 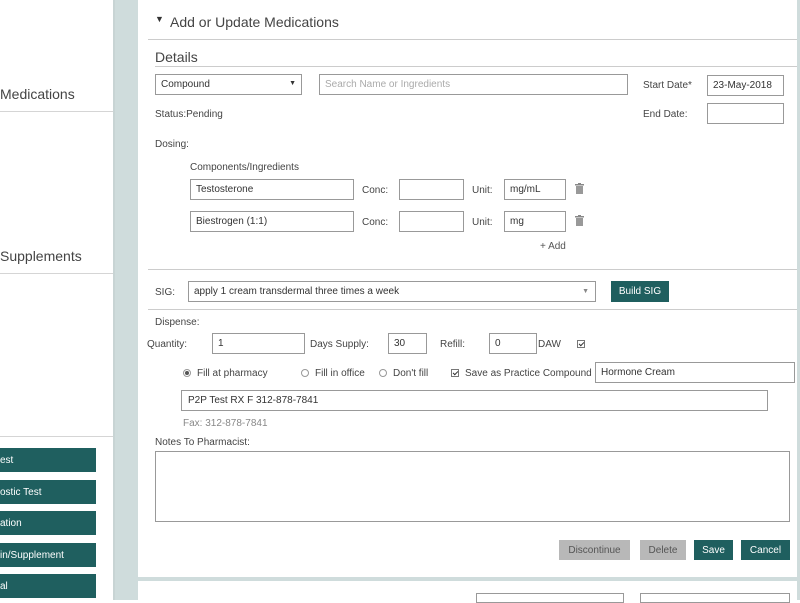 What do you see at coordinates (498, 343) in the screenshot?
I see `refill-value: 0` at bounding box center [498, 343].